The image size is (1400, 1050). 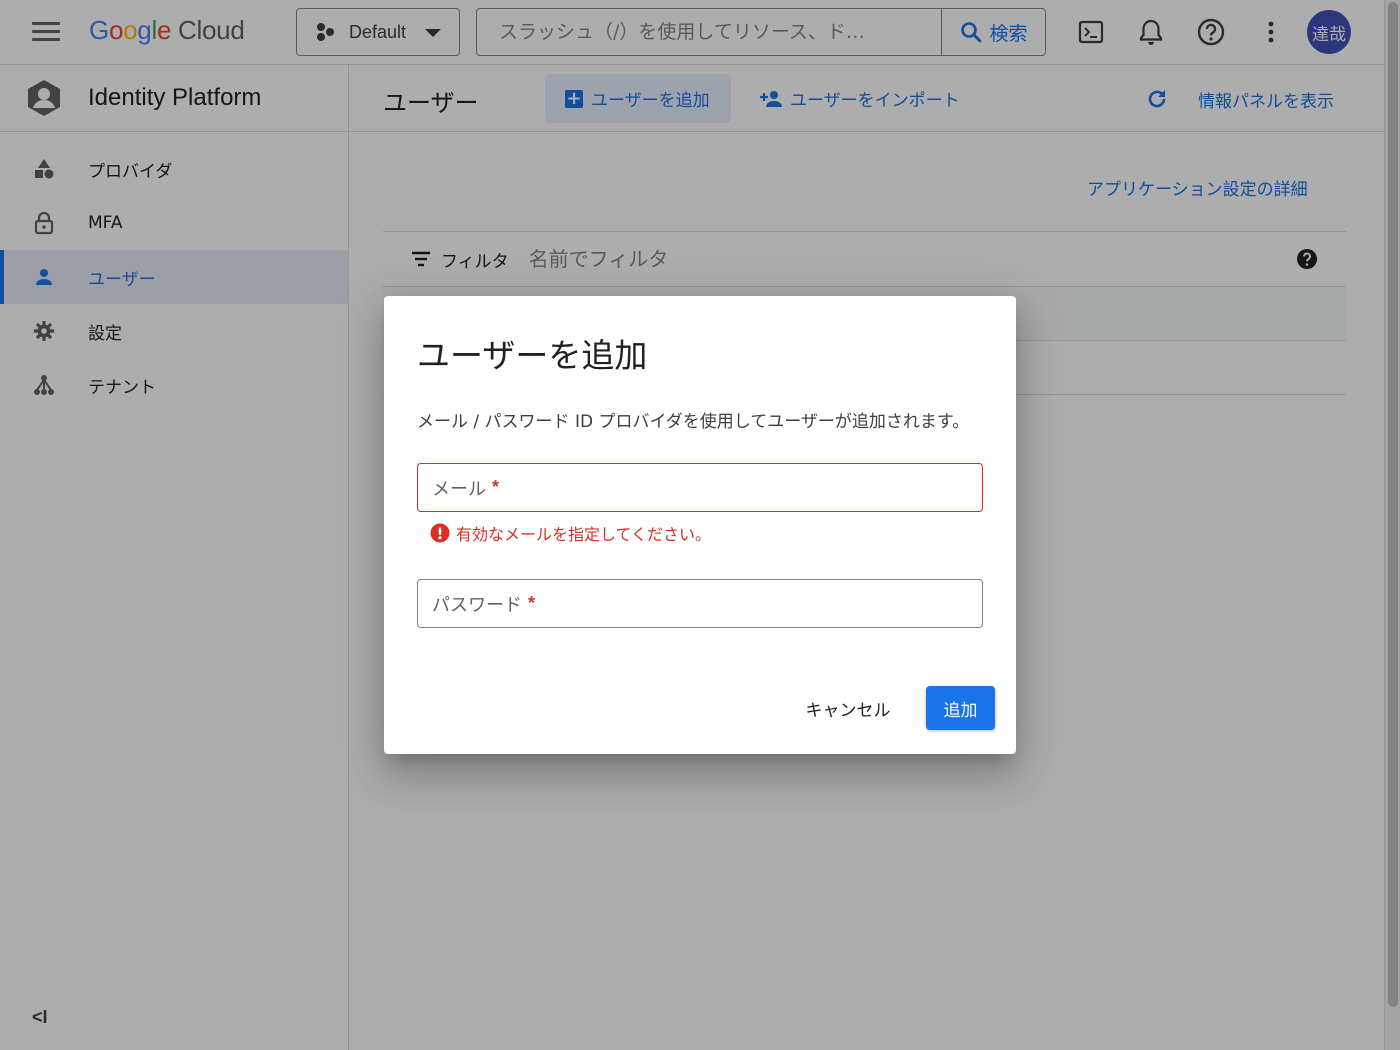 What do you see at coordinates (532, 355) in the screenshot?
I see `dialog-title: ユーザーを追加` at bounding box center [532, 355].